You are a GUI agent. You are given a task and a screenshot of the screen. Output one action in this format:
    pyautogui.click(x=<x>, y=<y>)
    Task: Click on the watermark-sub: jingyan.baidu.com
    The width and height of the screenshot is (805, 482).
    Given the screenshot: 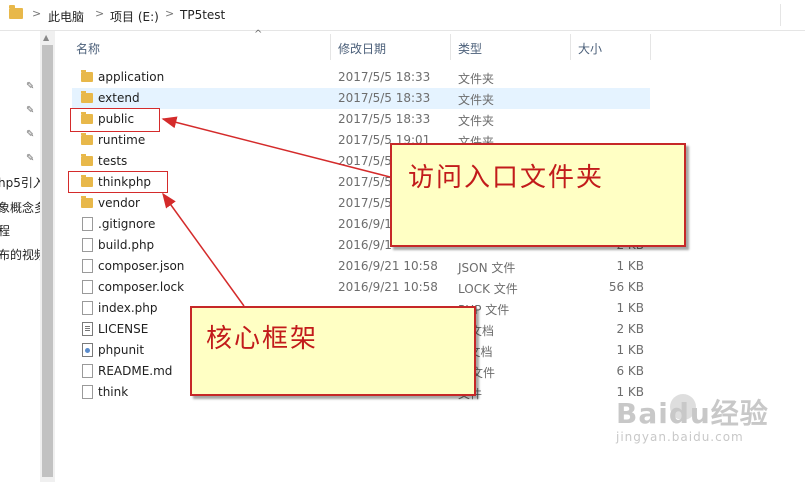 What is the action you would take?
    pyautogui.click(x=680, y=437)
    